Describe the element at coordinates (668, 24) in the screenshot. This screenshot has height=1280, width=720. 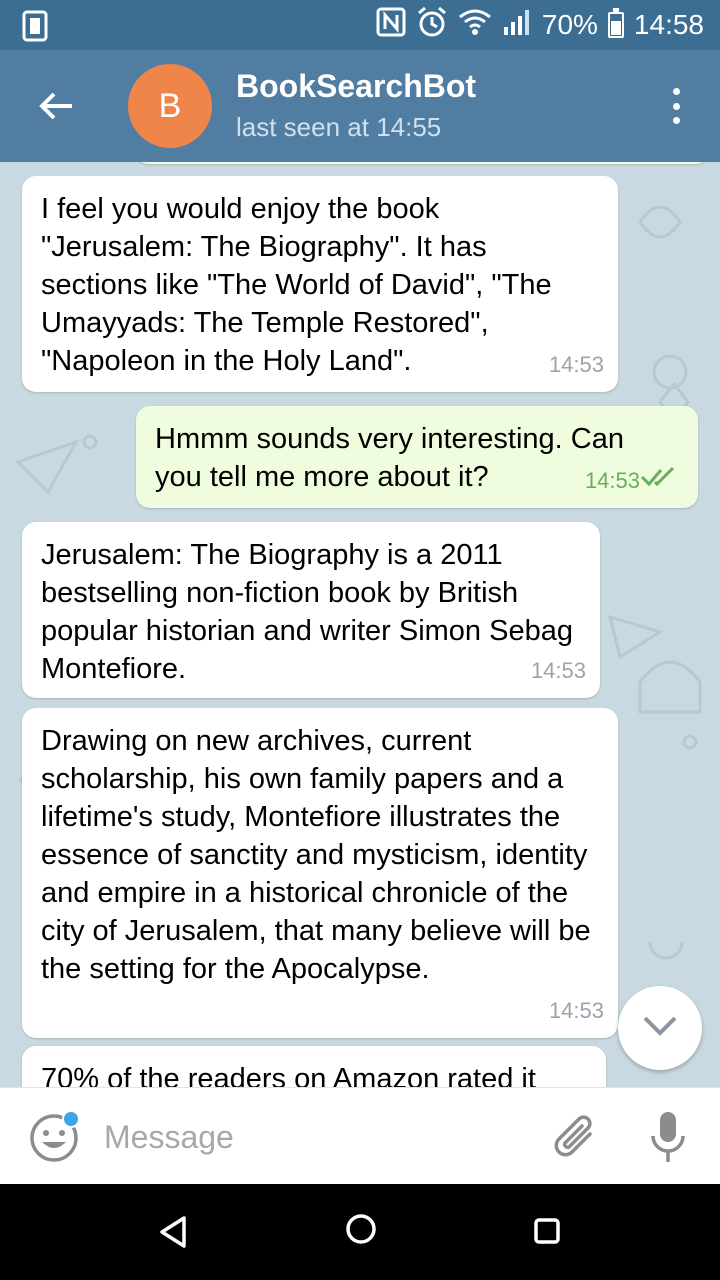
I see `clock: 14:58` at that location.